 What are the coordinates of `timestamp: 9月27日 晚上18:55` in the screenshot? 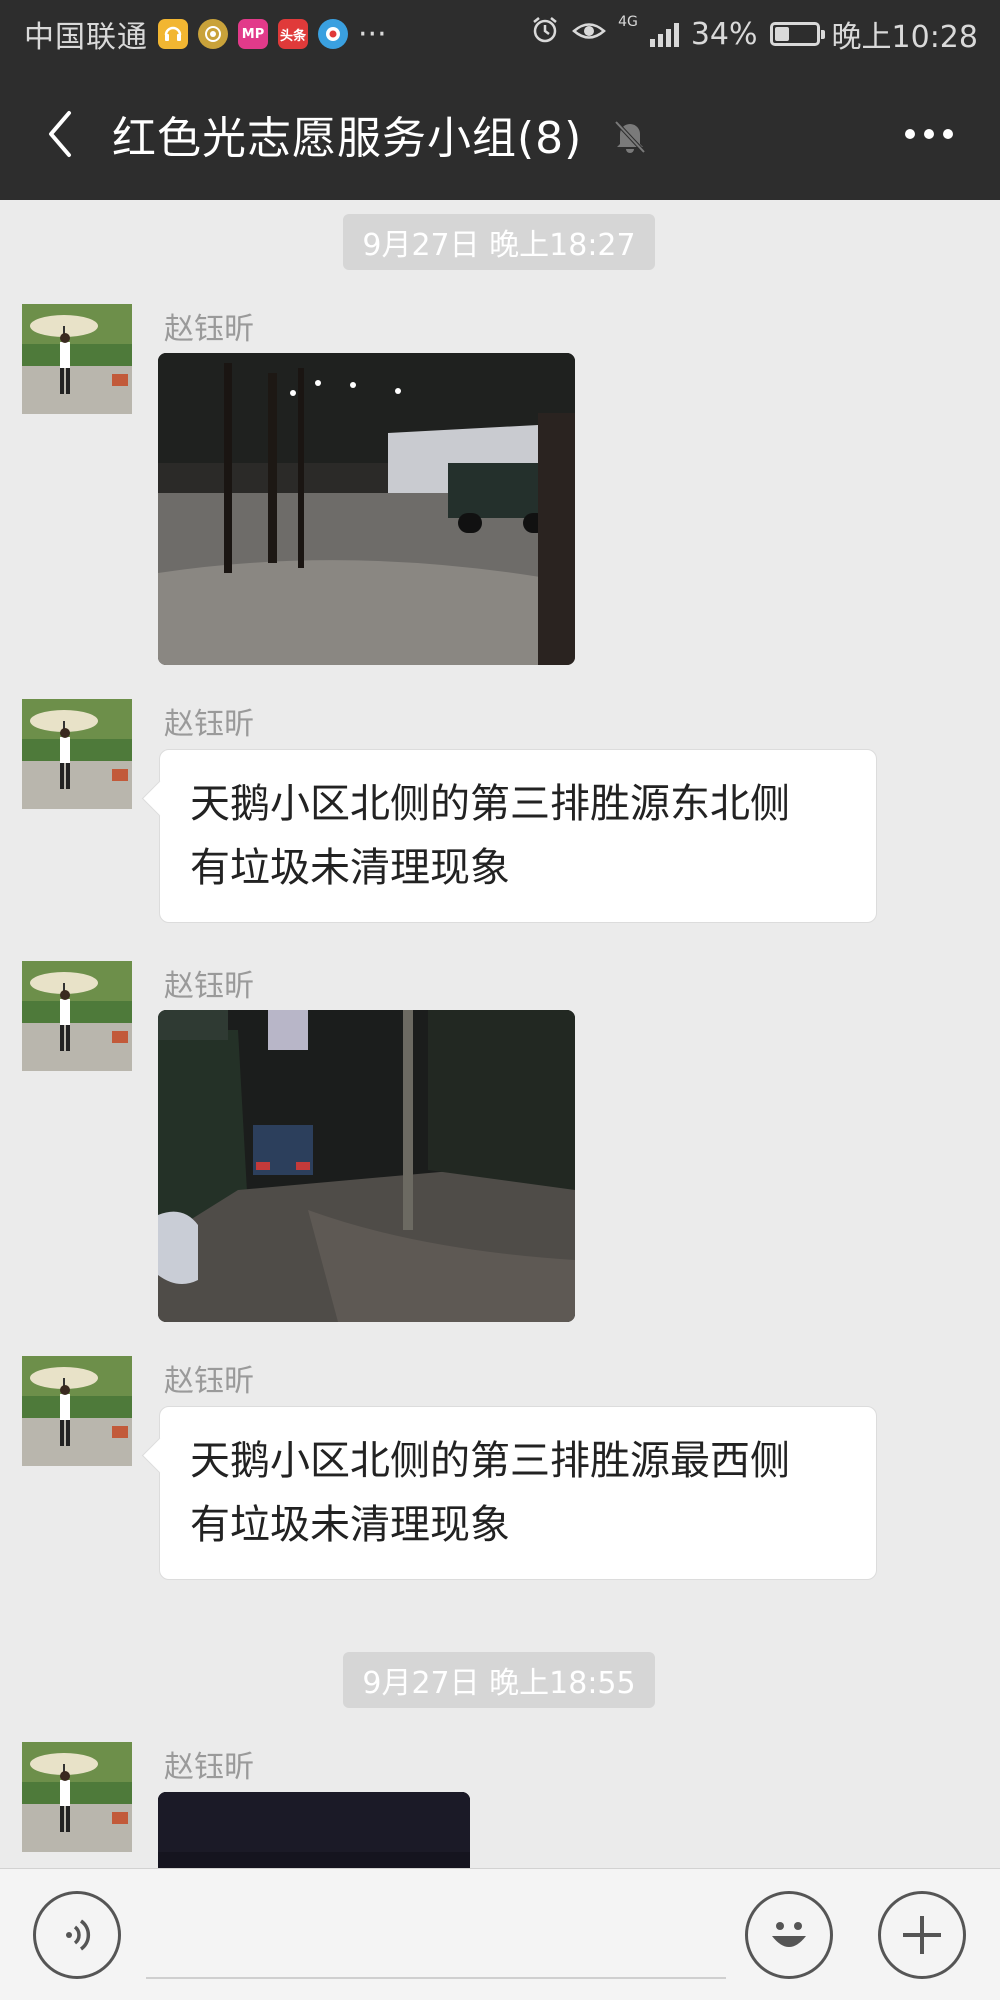 It's located at (499, 1680).